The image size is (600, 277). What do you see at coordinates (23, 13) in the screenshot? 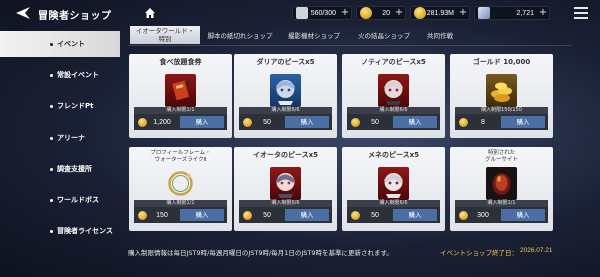
I see `back-arrow-icon` at bounding box center [23, 13].